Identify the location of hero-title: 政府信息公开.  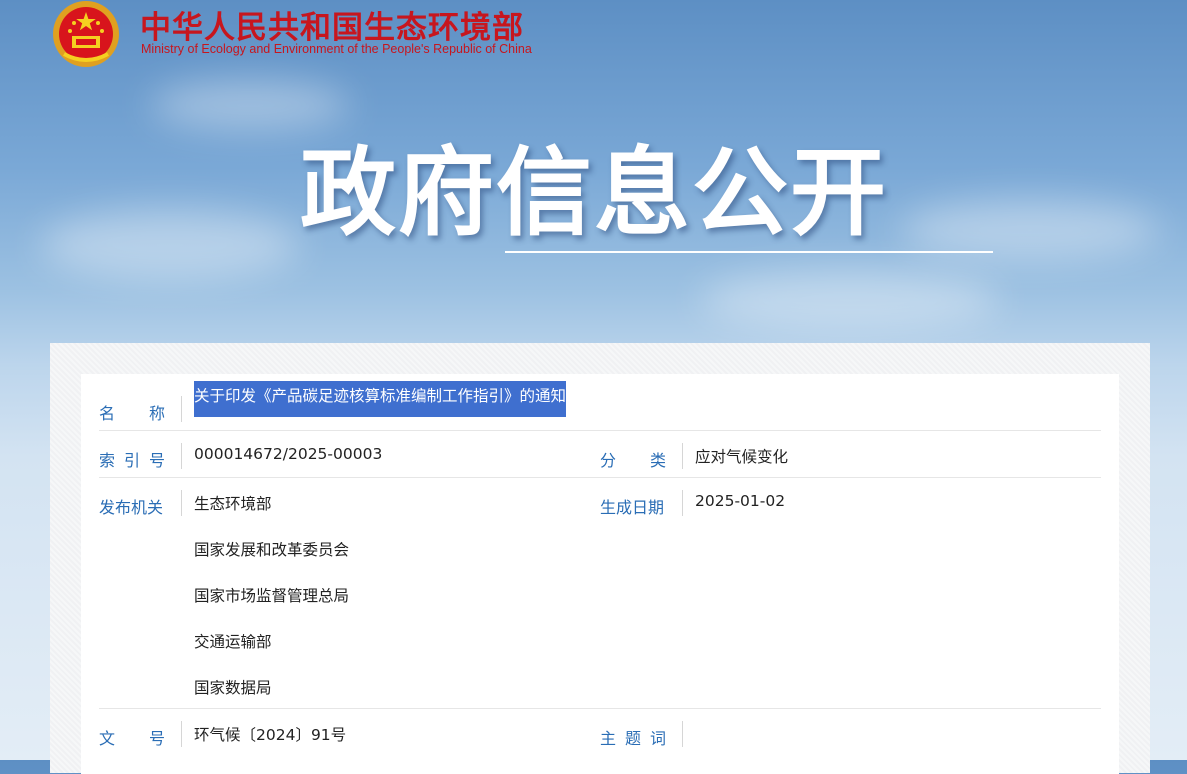
(594, 193).